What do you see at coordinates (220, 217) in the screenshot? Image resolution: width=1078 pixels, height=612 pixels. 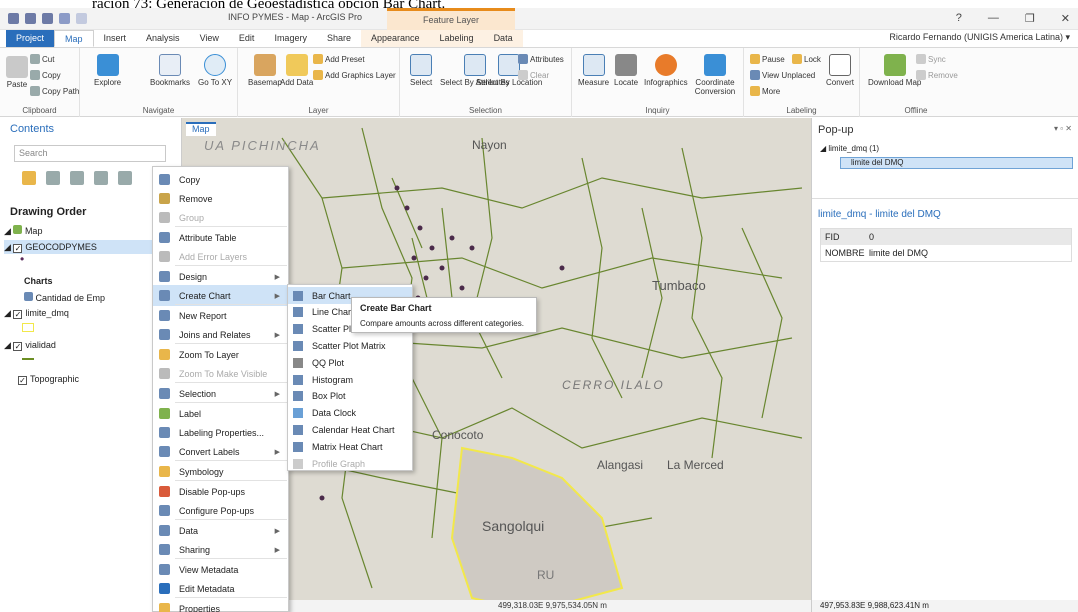 I see `menu-item-group: Group` at bounding box center [220, 217].